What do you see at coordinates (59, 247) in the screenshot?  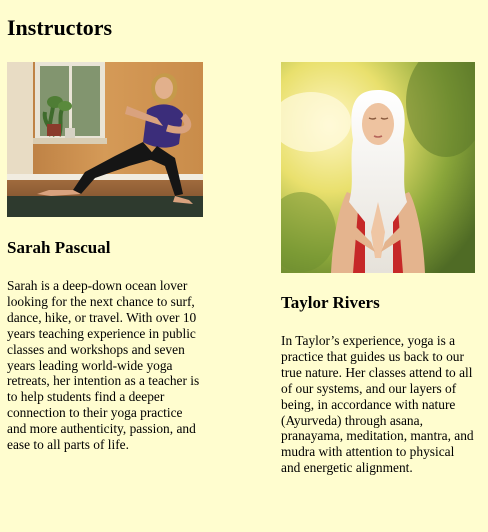 I see `instructor-name-sarah: Sarah Pascual` at bounding box center [59, 247].